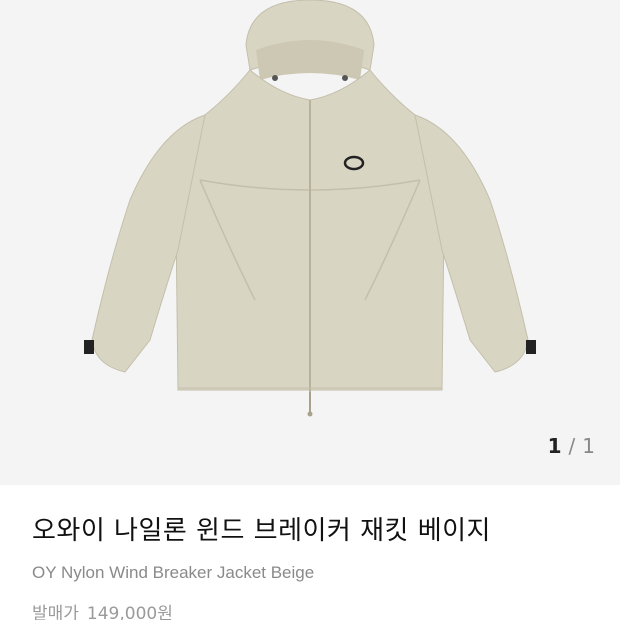  Describe the element at coordinates (316, 609) in the screenshot. I see `release-price: 발매가 149,000원` at that location.